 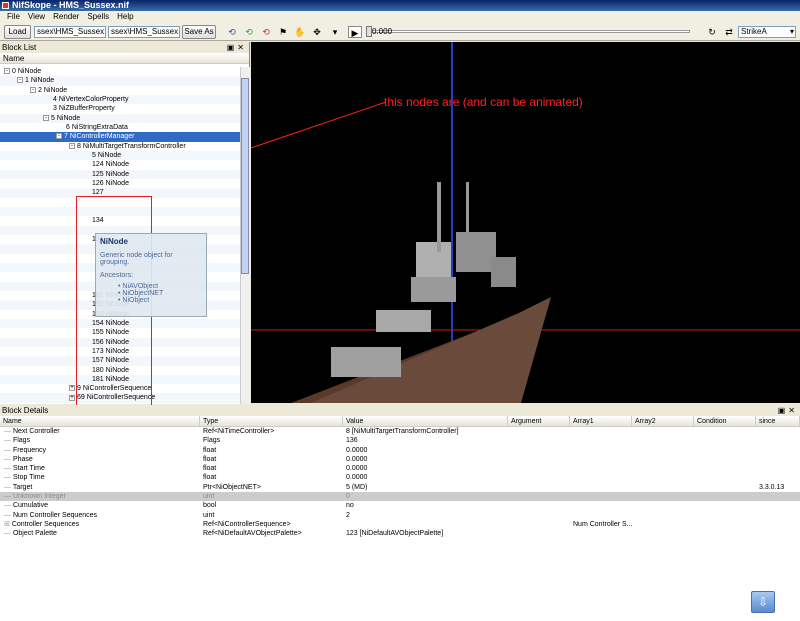 I want to click on load-path-field: ssex\HMS_Sussex.nif, so click(x=70, y=32).